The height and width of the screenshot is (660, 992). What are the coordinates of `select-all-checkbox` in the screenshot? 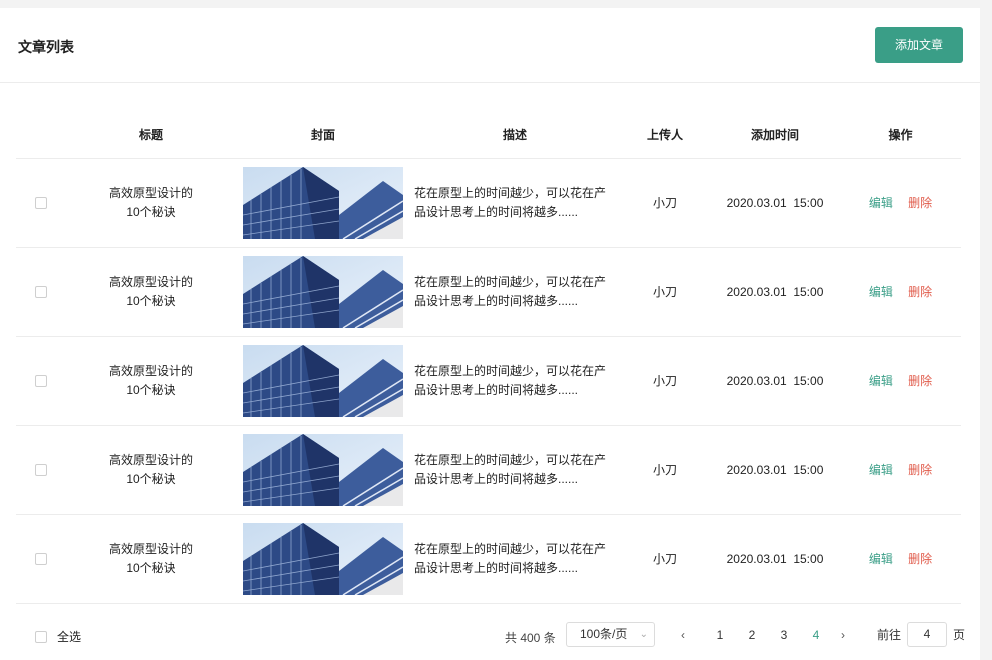 It's located at (41, 636).